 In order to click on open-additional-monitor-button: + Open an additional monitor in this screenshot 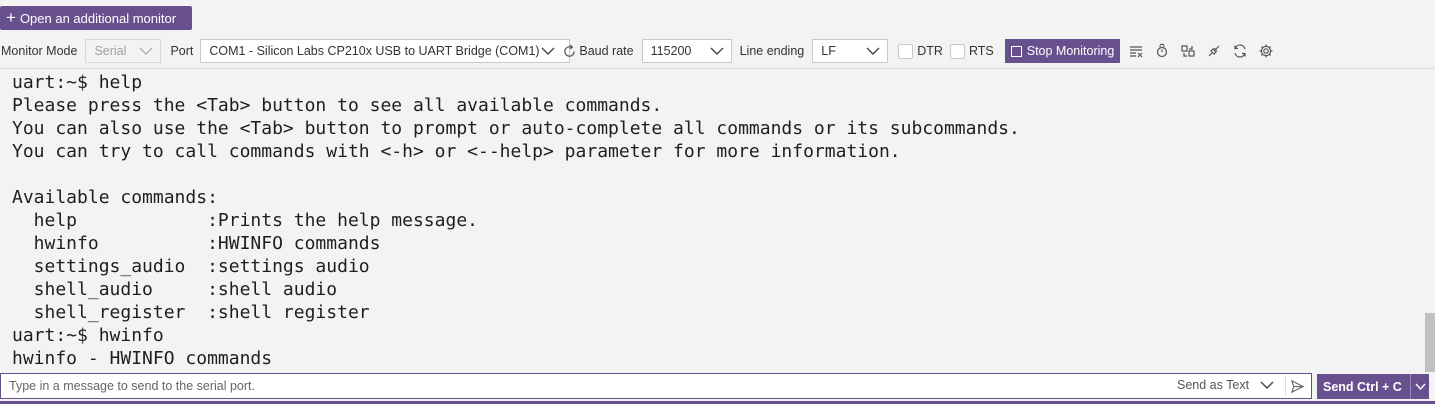, I will do `click(96, 18)`.